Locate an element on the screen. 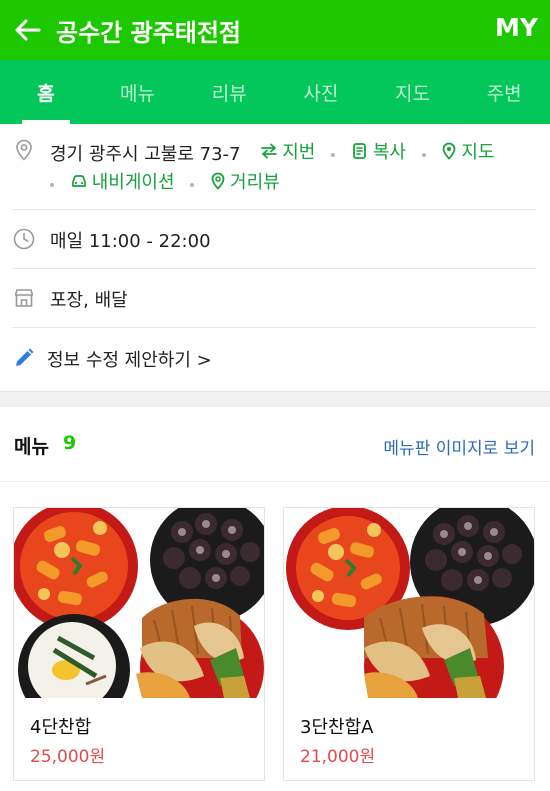 Image resolution: width=550 pixels, height=791 pixels. tab-nearby: 주변 is located at coordinates (504, 92).